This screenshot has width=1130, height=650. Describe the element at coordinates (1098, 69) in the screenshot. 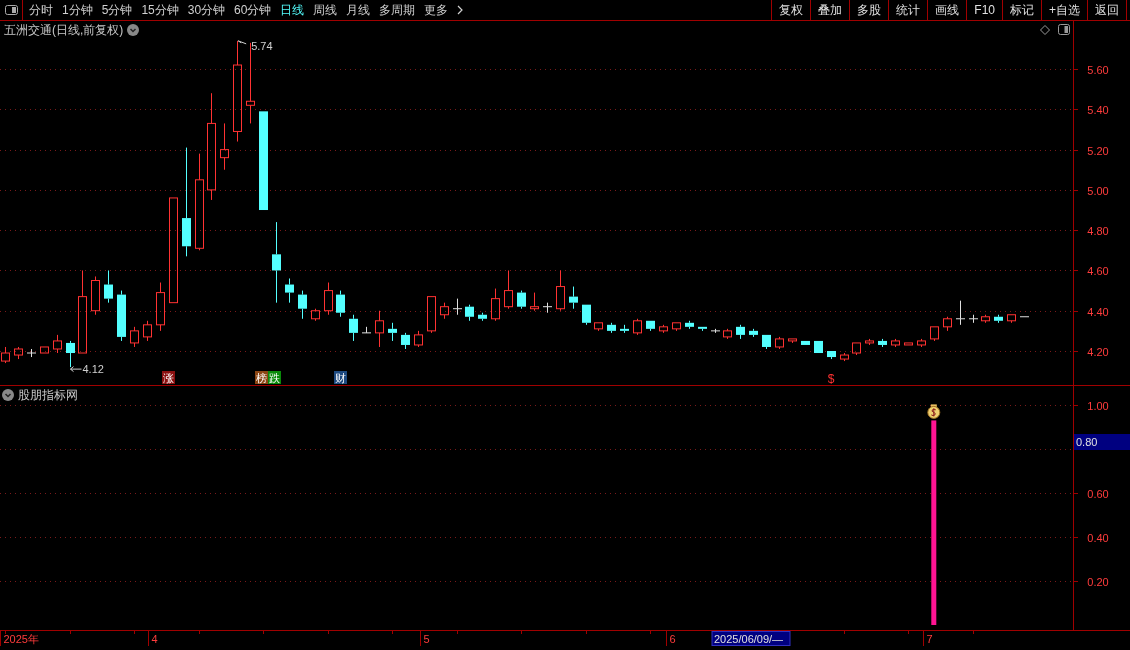

I see `axis-label: 5.60` at that location.